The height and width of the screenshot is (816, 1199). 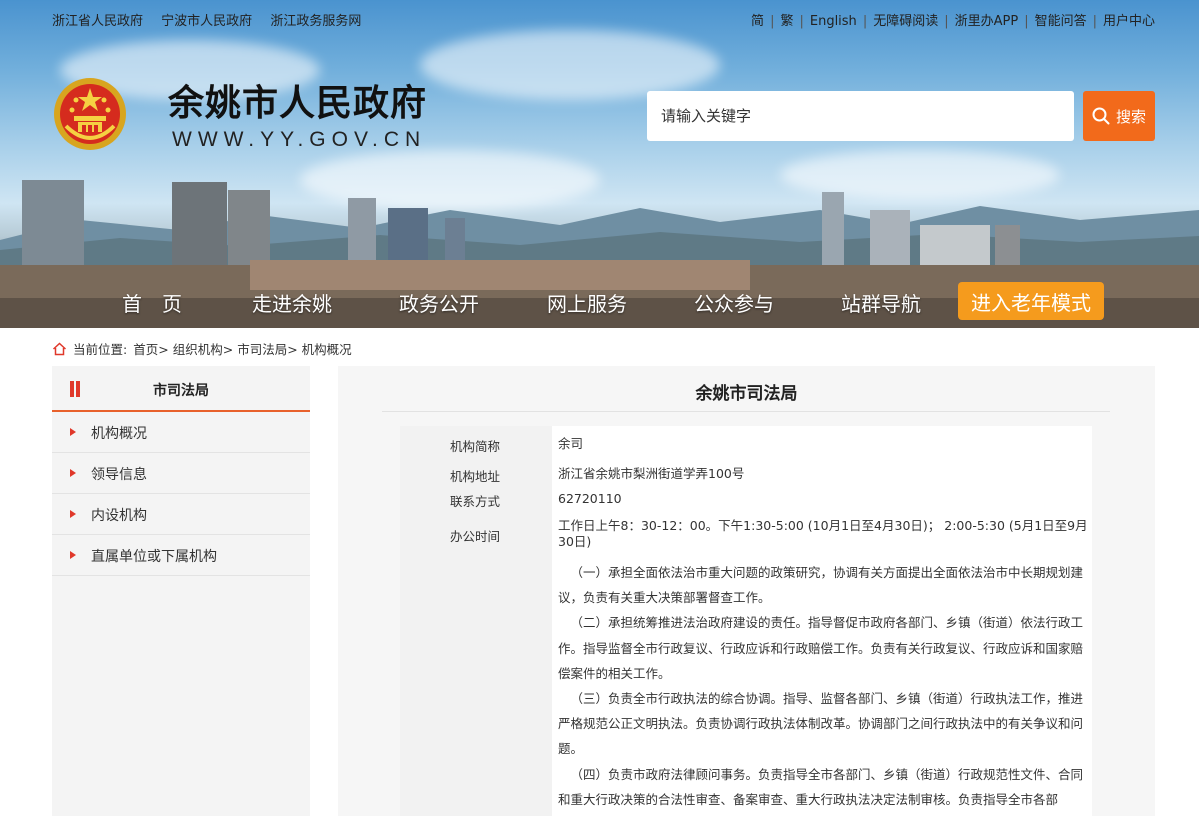 What do you see at coordinates (439, 302) in the screenshot?
I see `nav-gov-disclosure: 政务公开` at bounding box center [439, 302].